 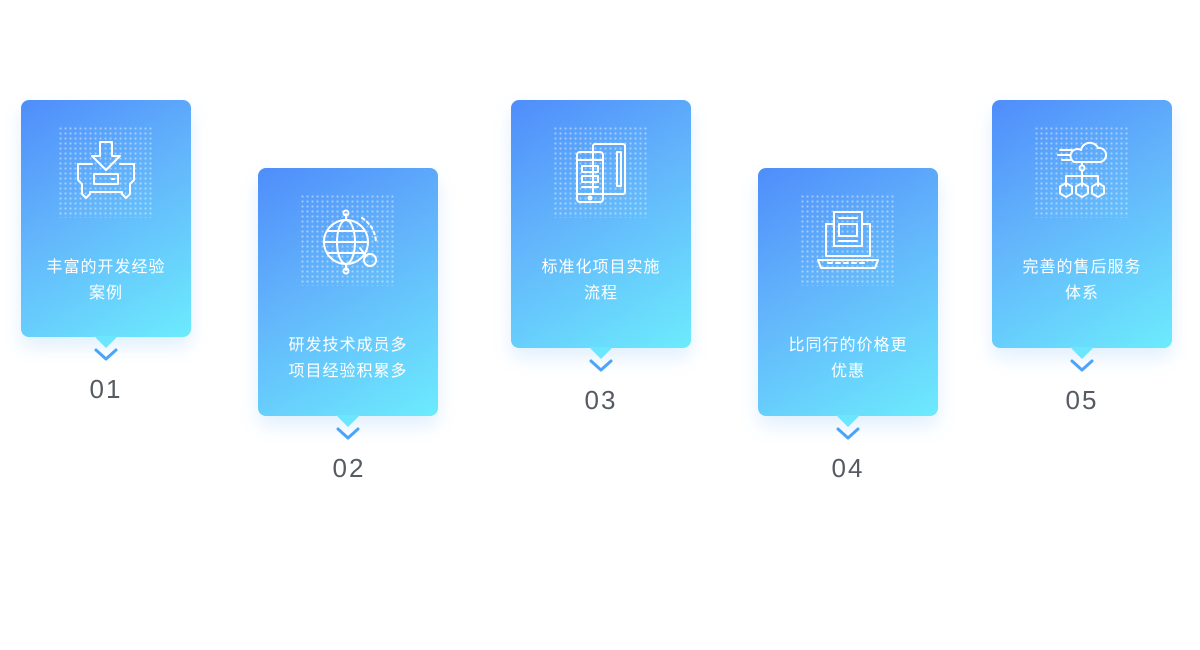 I want to click on step-number-5: 05, so click(x=1082, y=400).